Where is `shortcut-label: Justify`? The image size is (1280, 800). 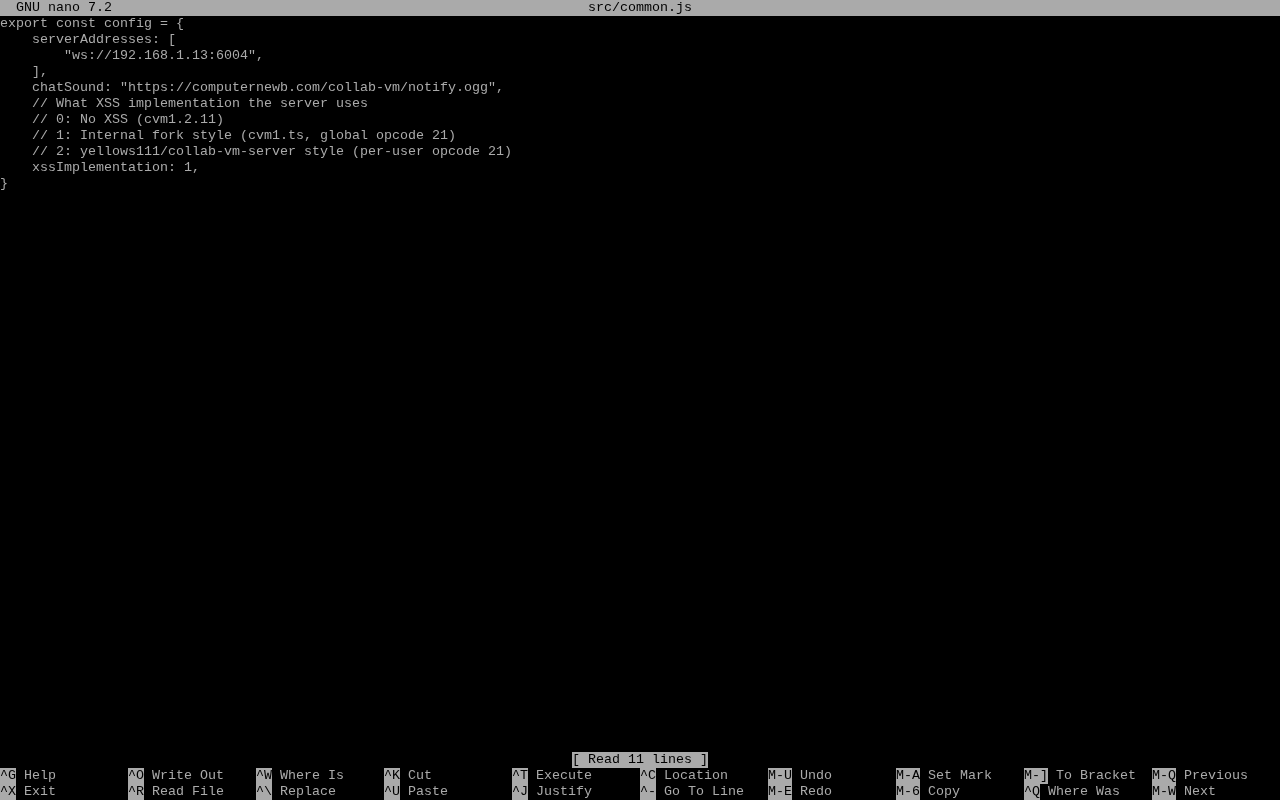 shortcut-label: Justify is located at coordinates (564, 792).